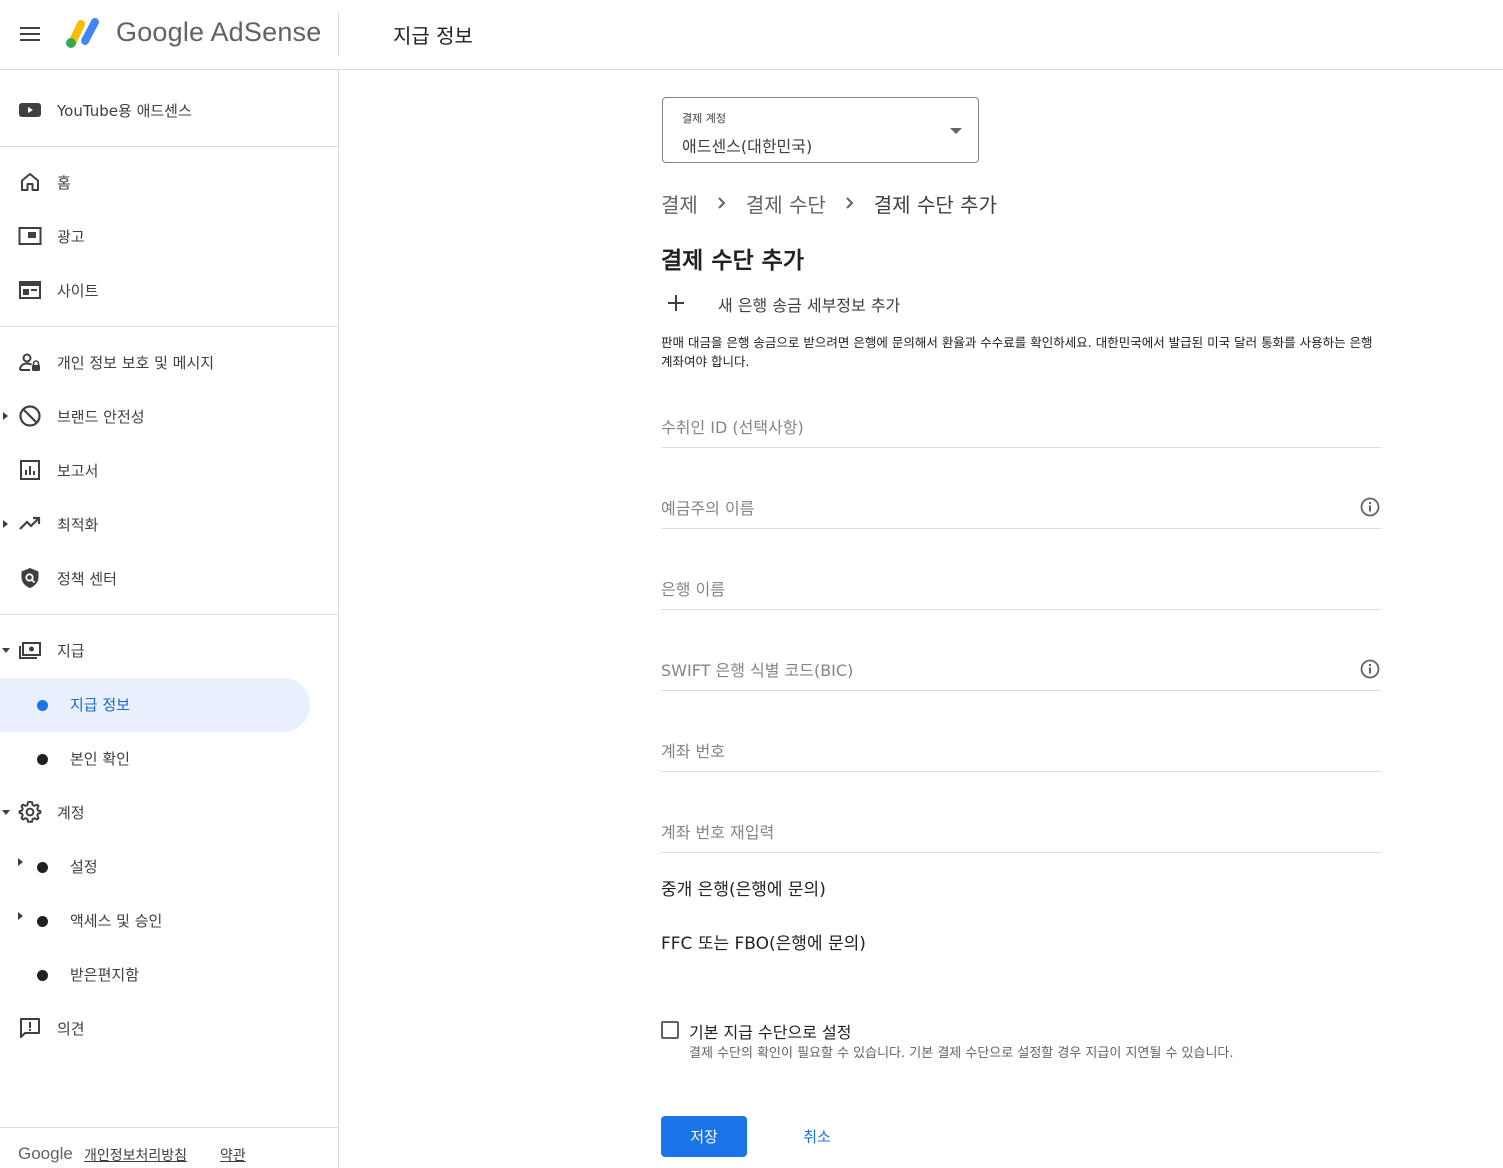  I want to click on sidebar-item-label: 계정, so click(71, 813).